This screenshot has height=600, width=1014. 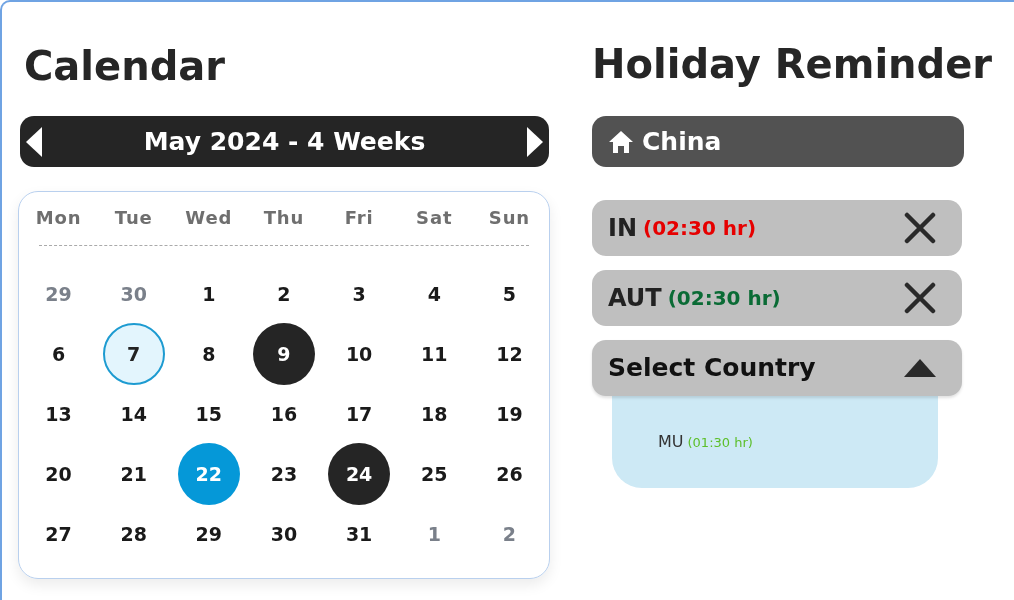 I want to click on home-country-label: China, so click(x=682, y=141).